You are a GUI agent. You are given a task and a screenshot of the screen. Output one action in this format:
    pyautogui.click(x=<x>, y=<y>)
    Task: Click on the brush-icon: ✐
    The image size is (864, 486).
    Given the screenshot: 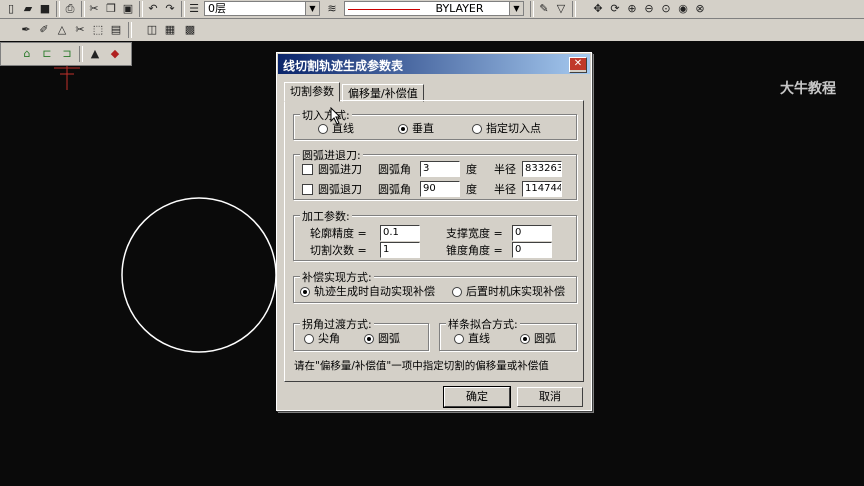 What is the action you would take?
    pyautogui.click(x=44, y=29)
    